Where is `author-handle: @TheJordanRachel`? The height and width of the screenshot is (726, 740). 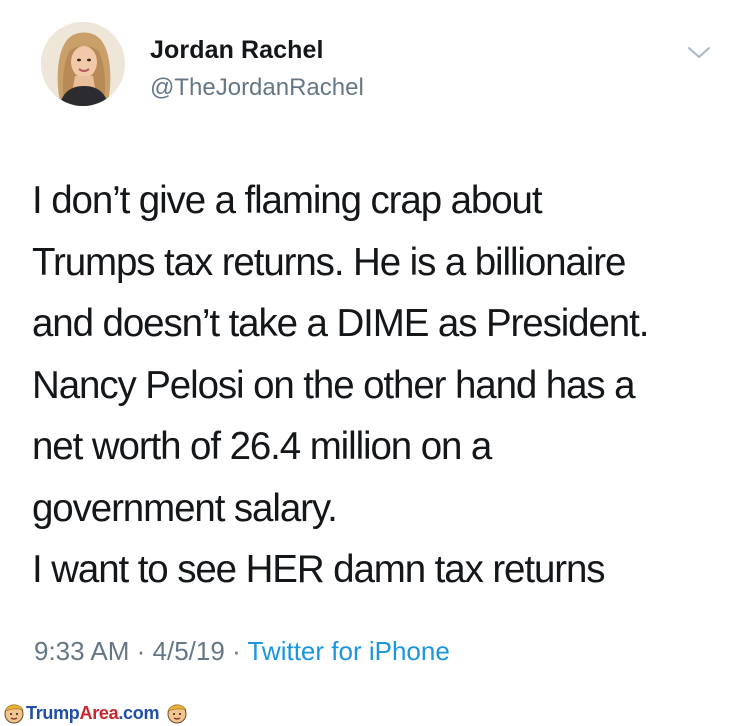 author-handle: @TheJordanRachel is located at coordinates (257, 88).